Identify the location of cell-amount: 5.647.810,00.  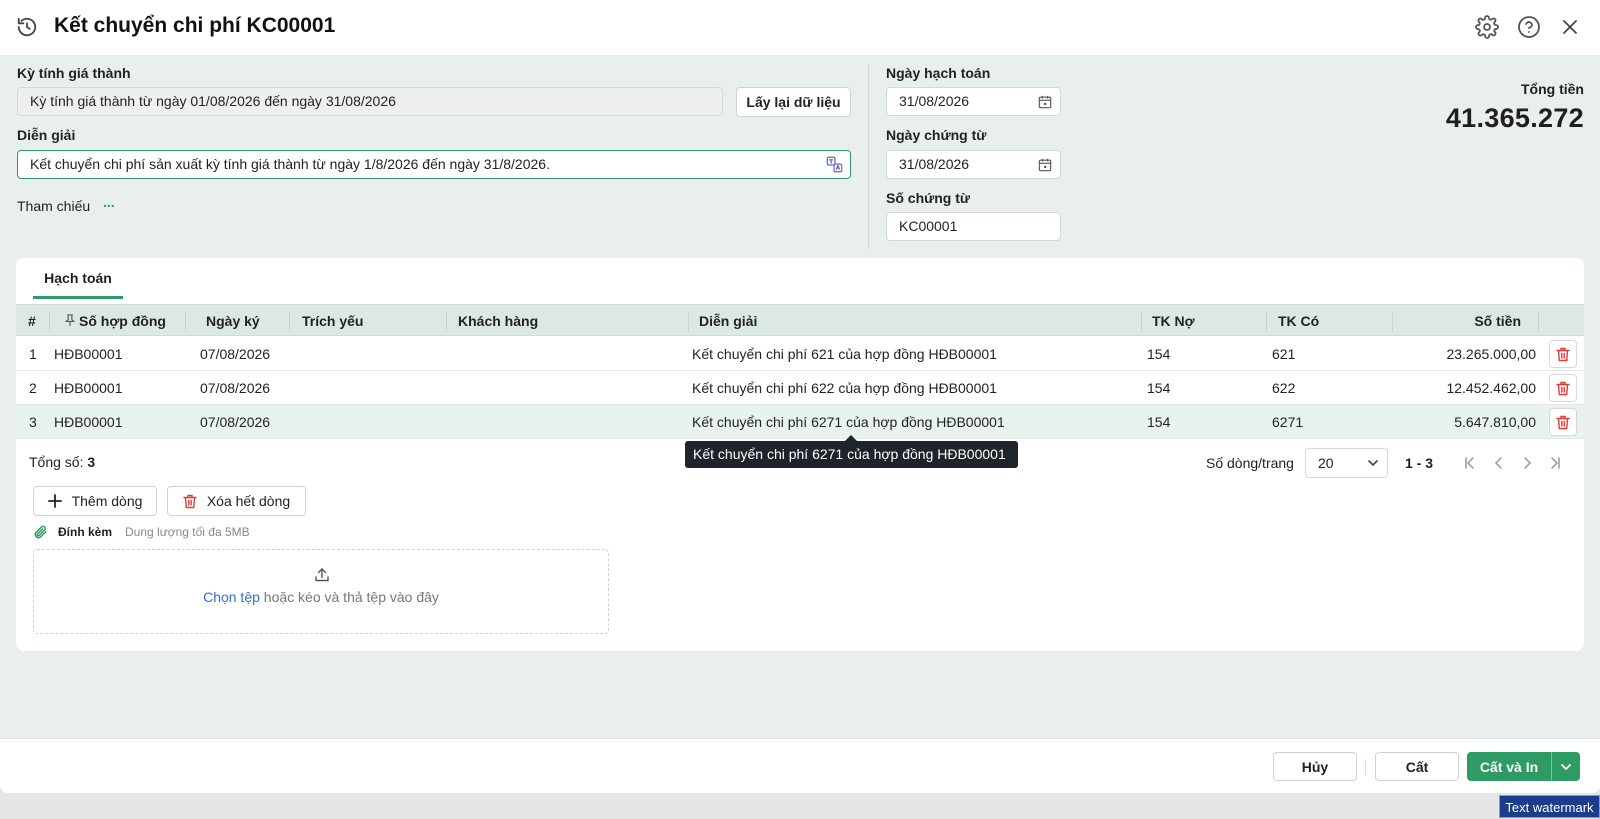
(1495, 422).